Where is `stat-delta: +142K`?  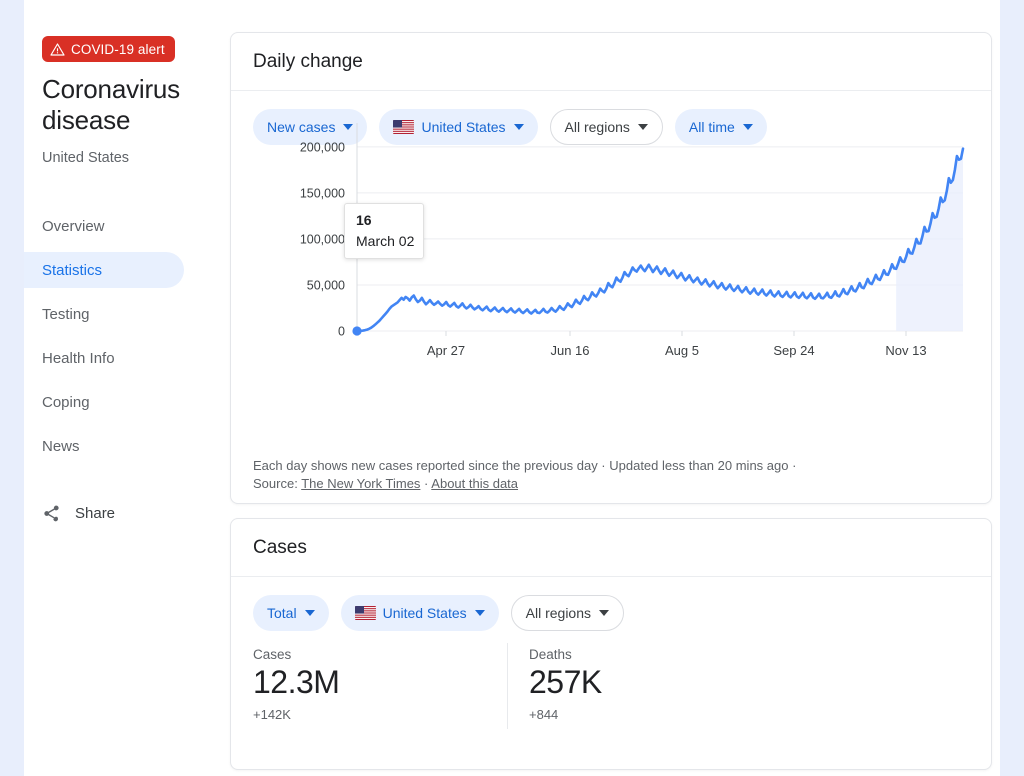
stat-delta: +142K is located at coordinates (272, 714).